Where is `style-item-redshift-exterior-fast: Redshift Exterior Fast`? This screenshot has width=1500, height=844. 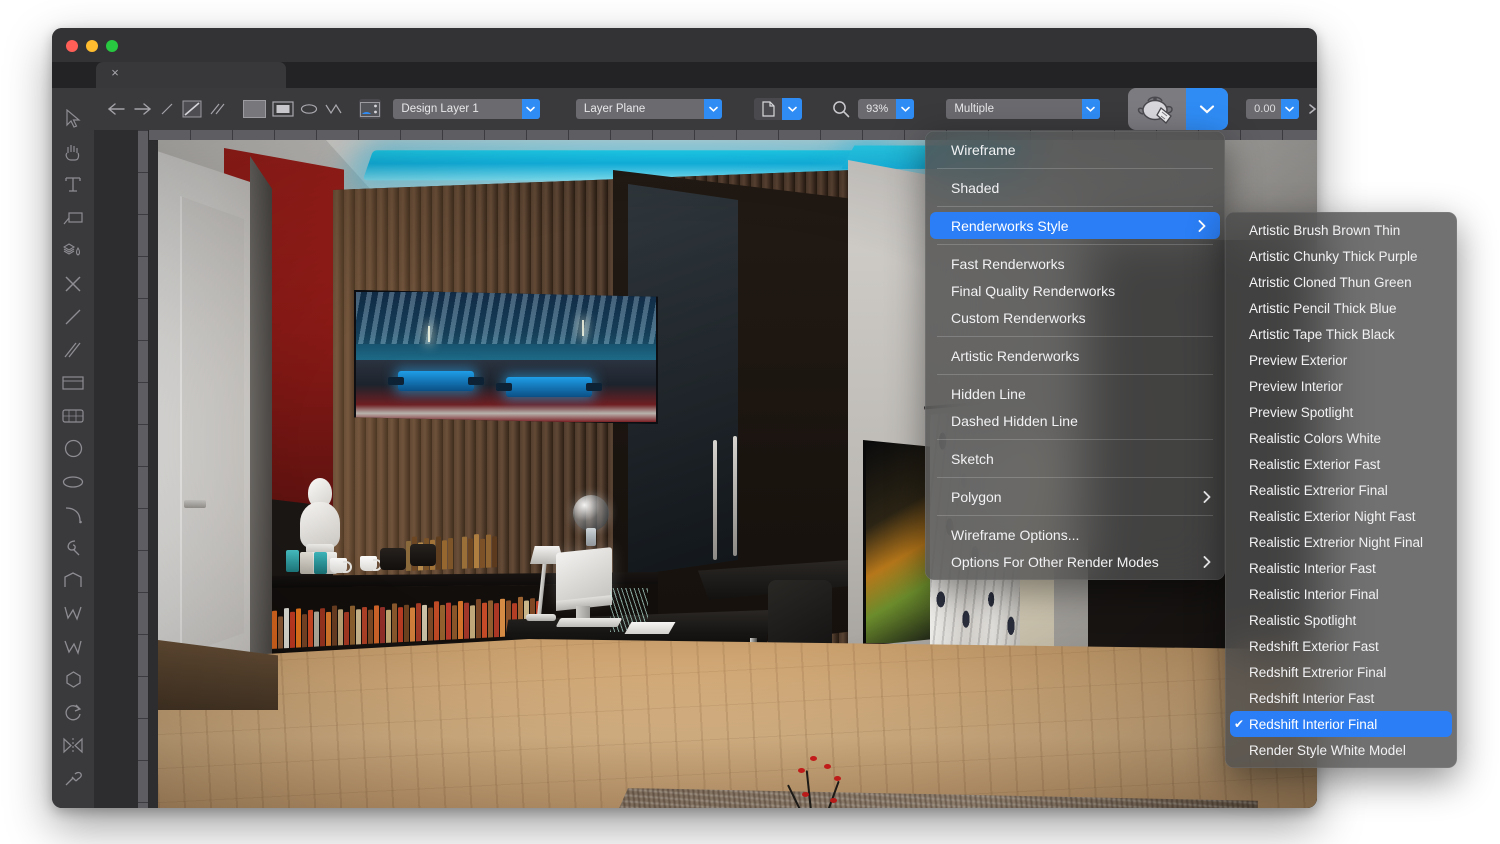 style-item-redshift-exterior-fast: Redshift Exterior Fast is located at coordinates (1341, 646).